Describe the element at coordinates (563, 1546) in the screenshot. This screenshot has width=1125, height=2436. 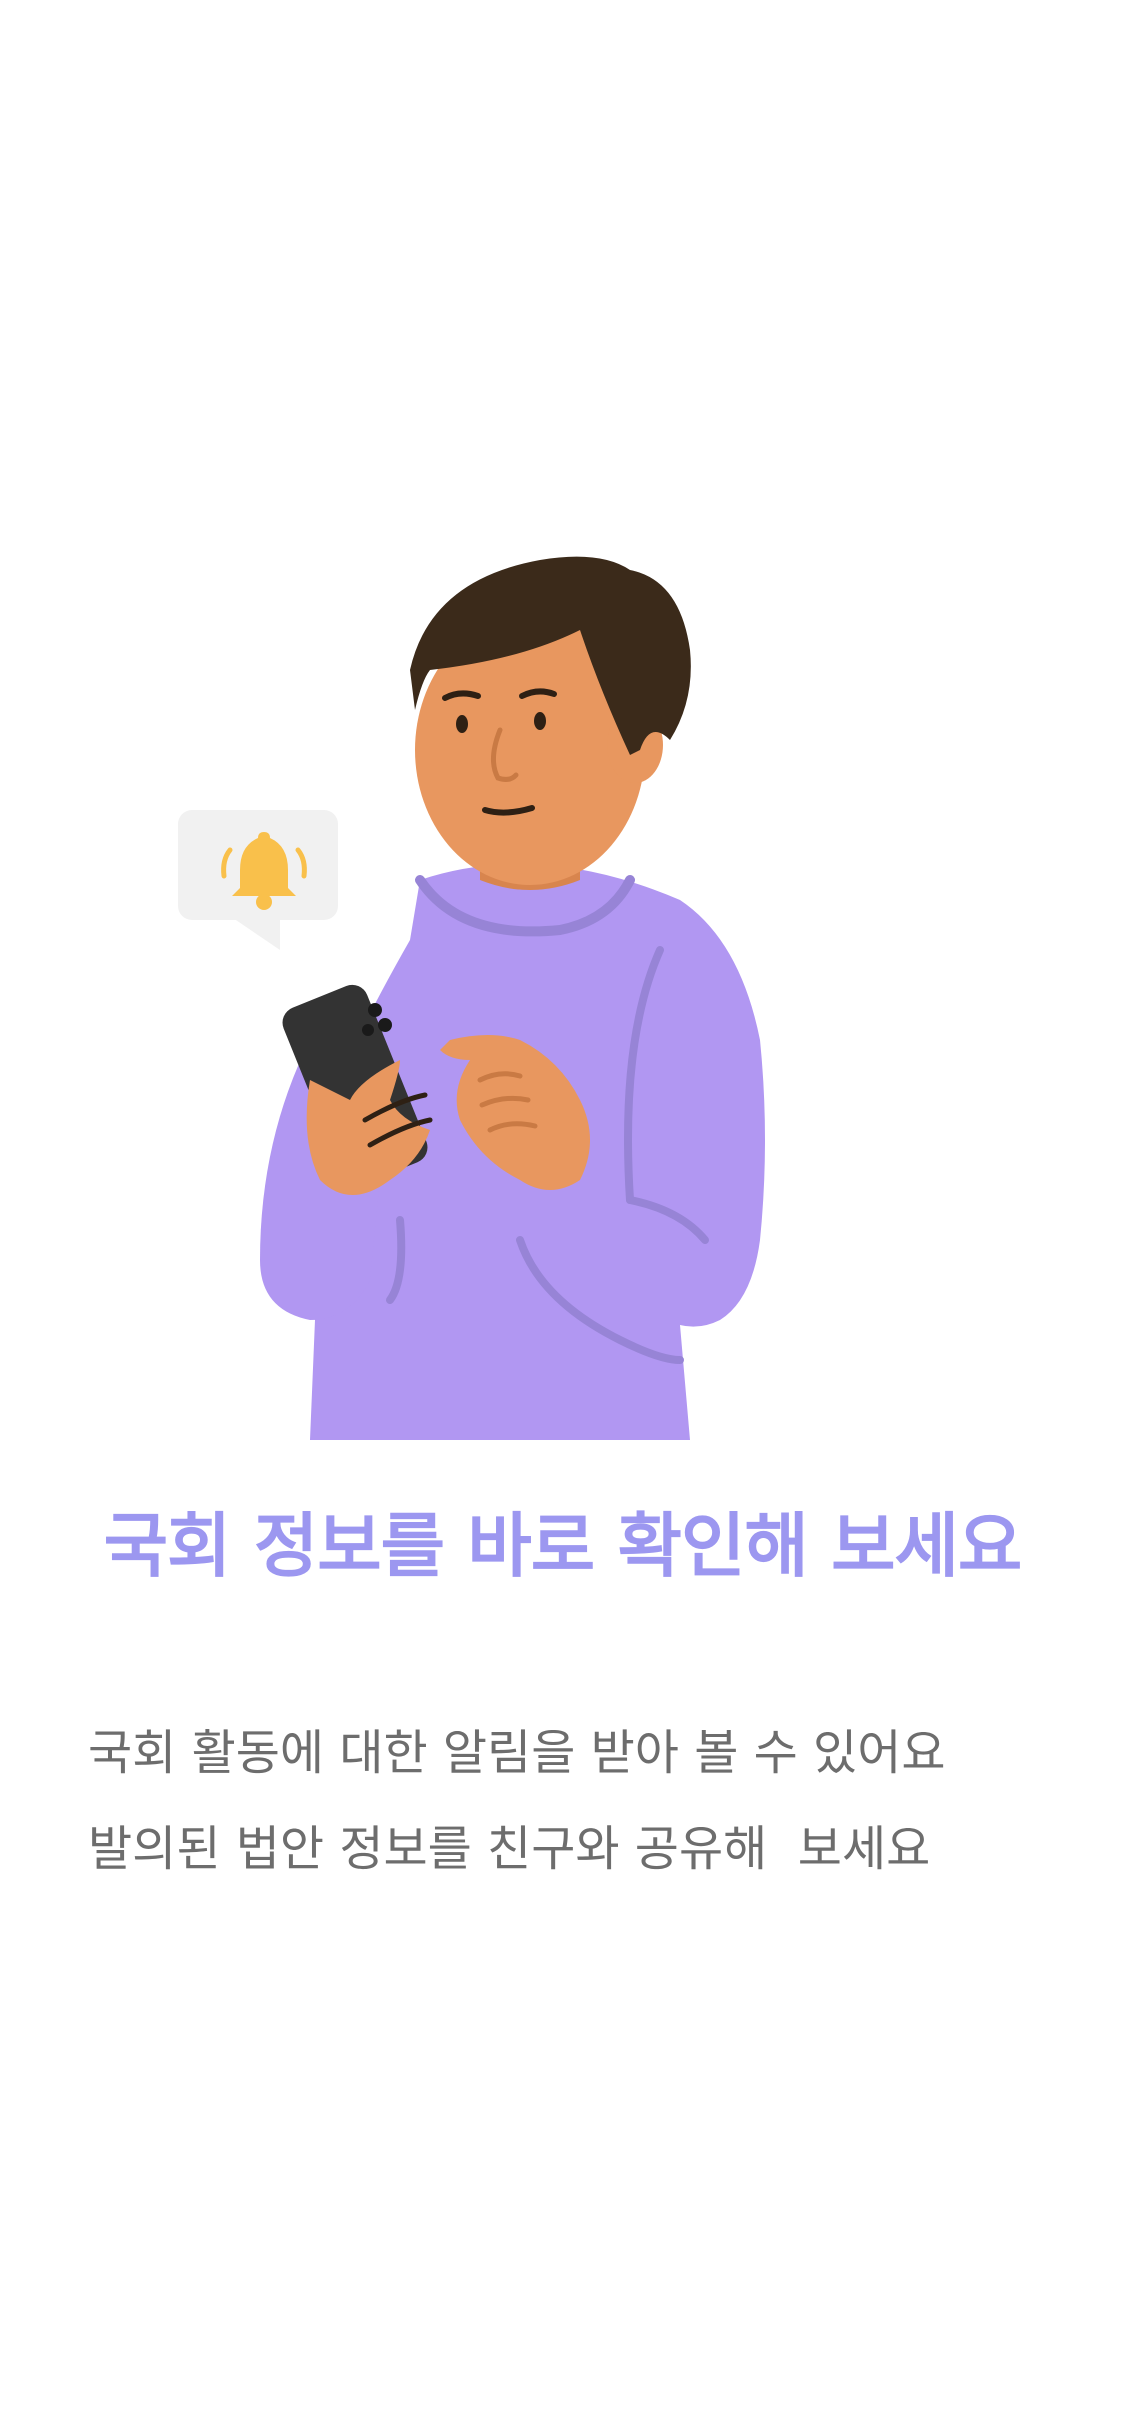
I see `onboarding-headline: 국회 정보를 바로 확인해 보세요` at that location.